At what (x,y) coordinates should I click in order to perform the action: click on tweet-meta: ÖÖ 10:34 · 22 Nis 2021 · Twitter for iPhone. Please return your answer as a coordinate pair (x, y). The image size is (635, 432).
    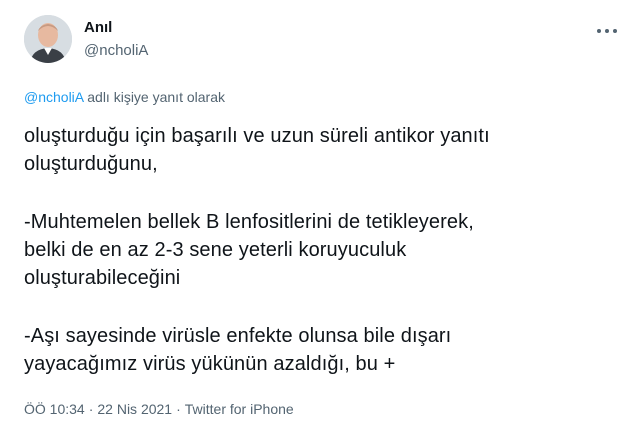
    Looking at the image, I should click on (159, 409).